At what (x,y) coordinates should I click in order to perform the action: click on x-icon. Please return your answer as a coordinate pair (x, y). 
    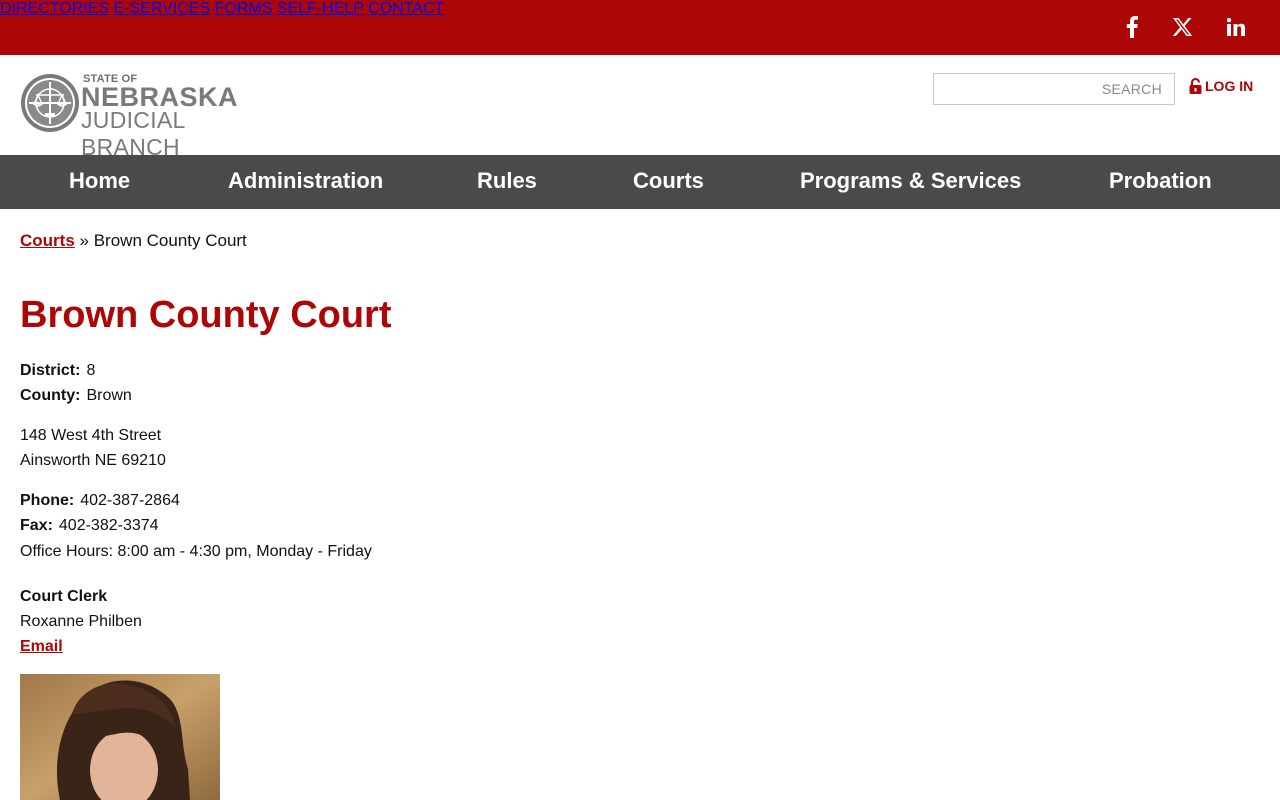
    Looking at the image, I should click on (1183, 27).